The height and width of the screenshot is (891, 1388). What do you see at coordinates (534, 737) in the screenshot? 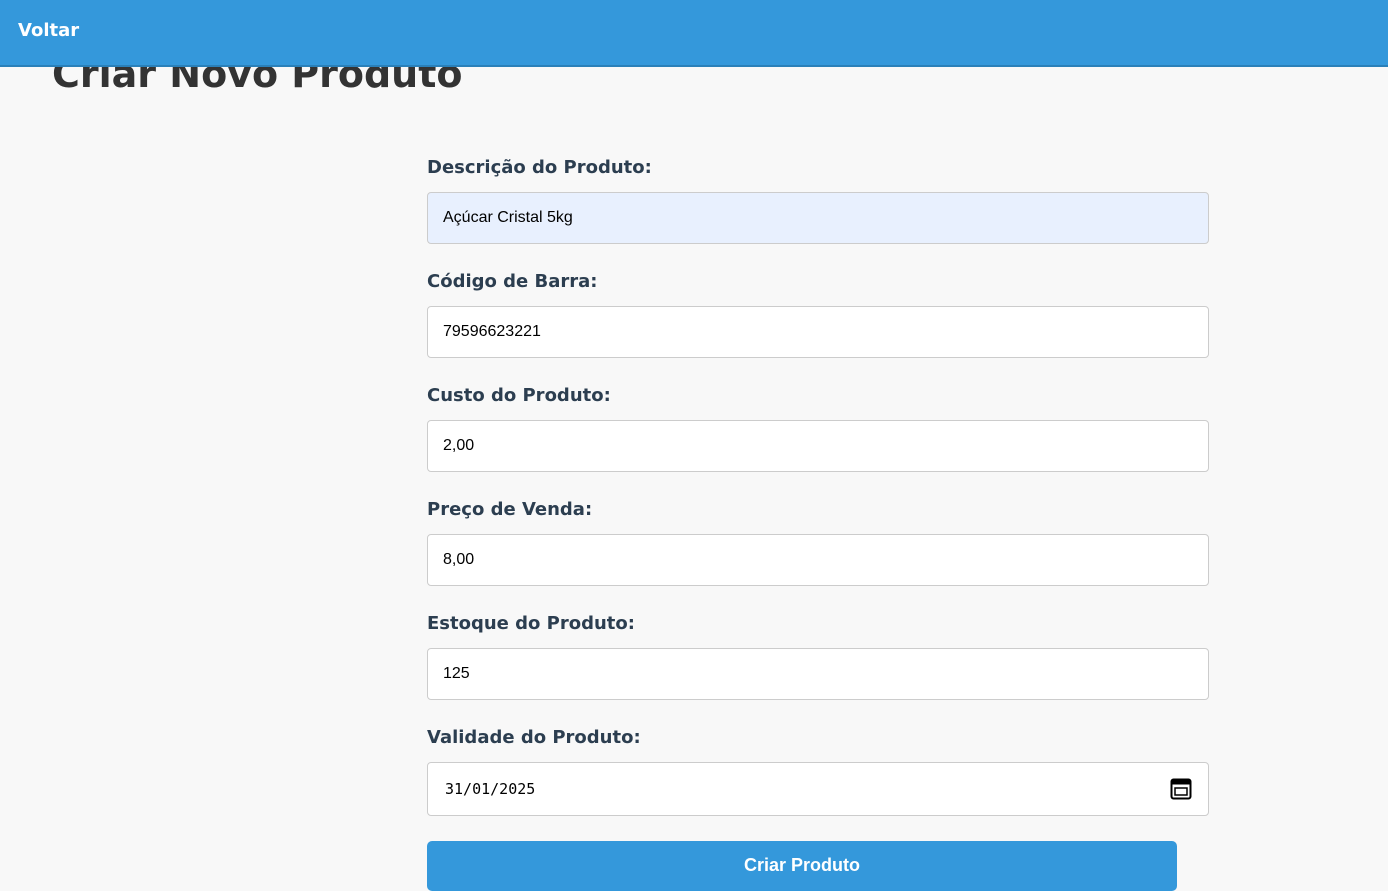
I see `expiry-label: Validade do Produto:` at bounding box center [534, 737].